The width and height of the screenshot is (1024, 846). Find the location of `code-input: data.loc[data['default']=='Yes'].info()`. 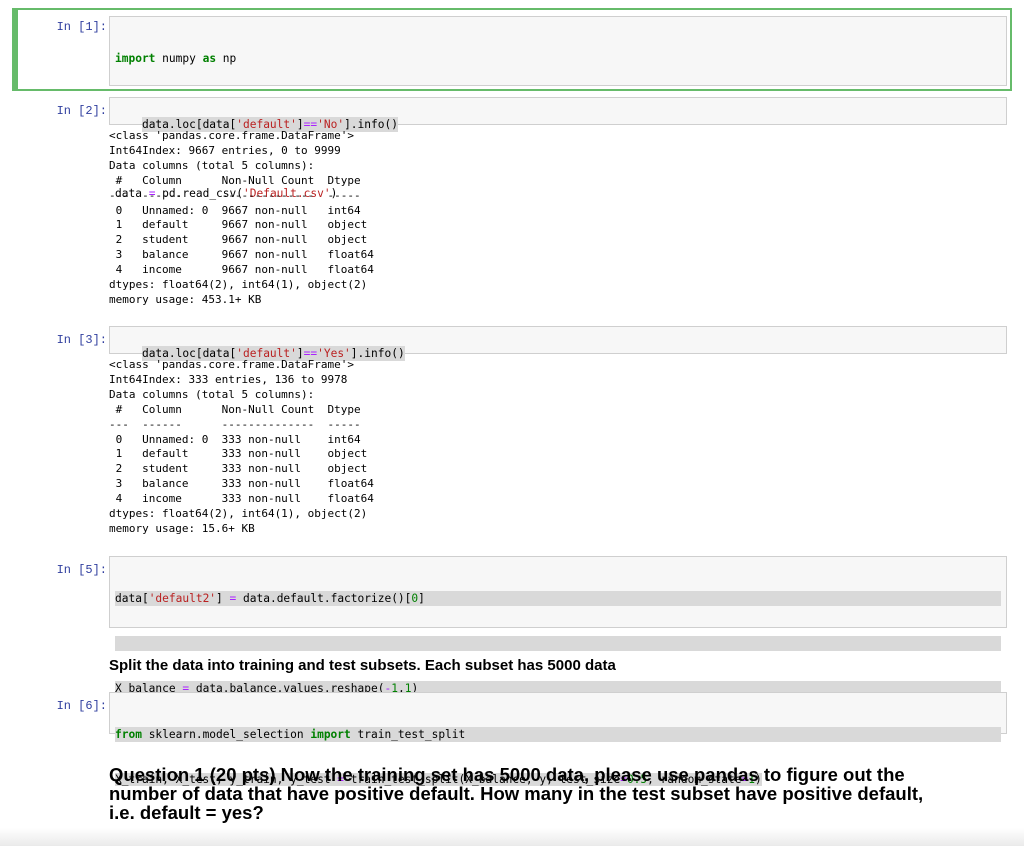

code-input: data.loc[data['default']=='Yes'].info() is located at coordinates (558, 343).